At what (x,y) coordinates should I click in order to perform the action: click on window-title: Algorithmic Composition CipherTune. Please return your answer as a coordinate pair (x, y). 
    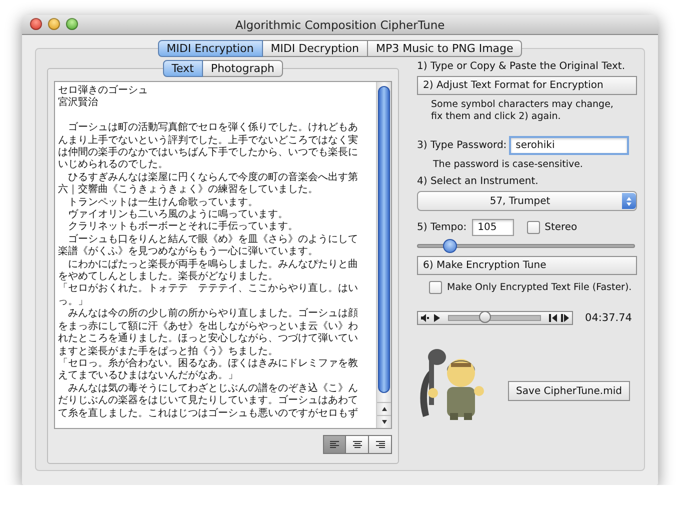
    Looking at the image, I should click on (340, 25).